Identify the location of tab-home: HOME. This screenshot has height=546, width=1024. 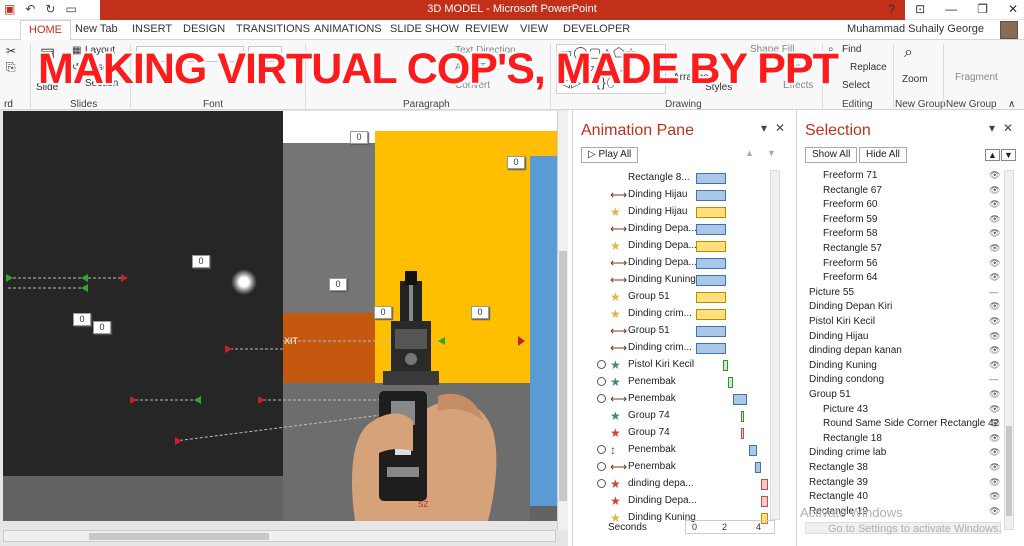
(45, 30).